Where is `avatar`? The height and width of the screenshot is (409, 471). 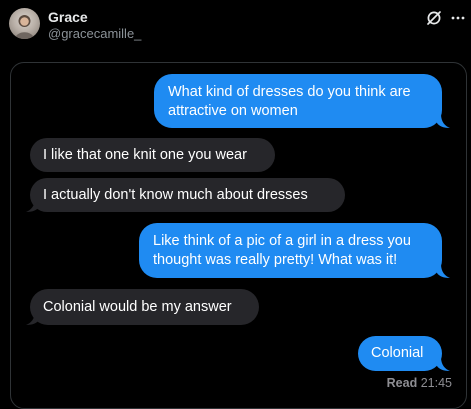
avatar is located at coordinates (24, 23).